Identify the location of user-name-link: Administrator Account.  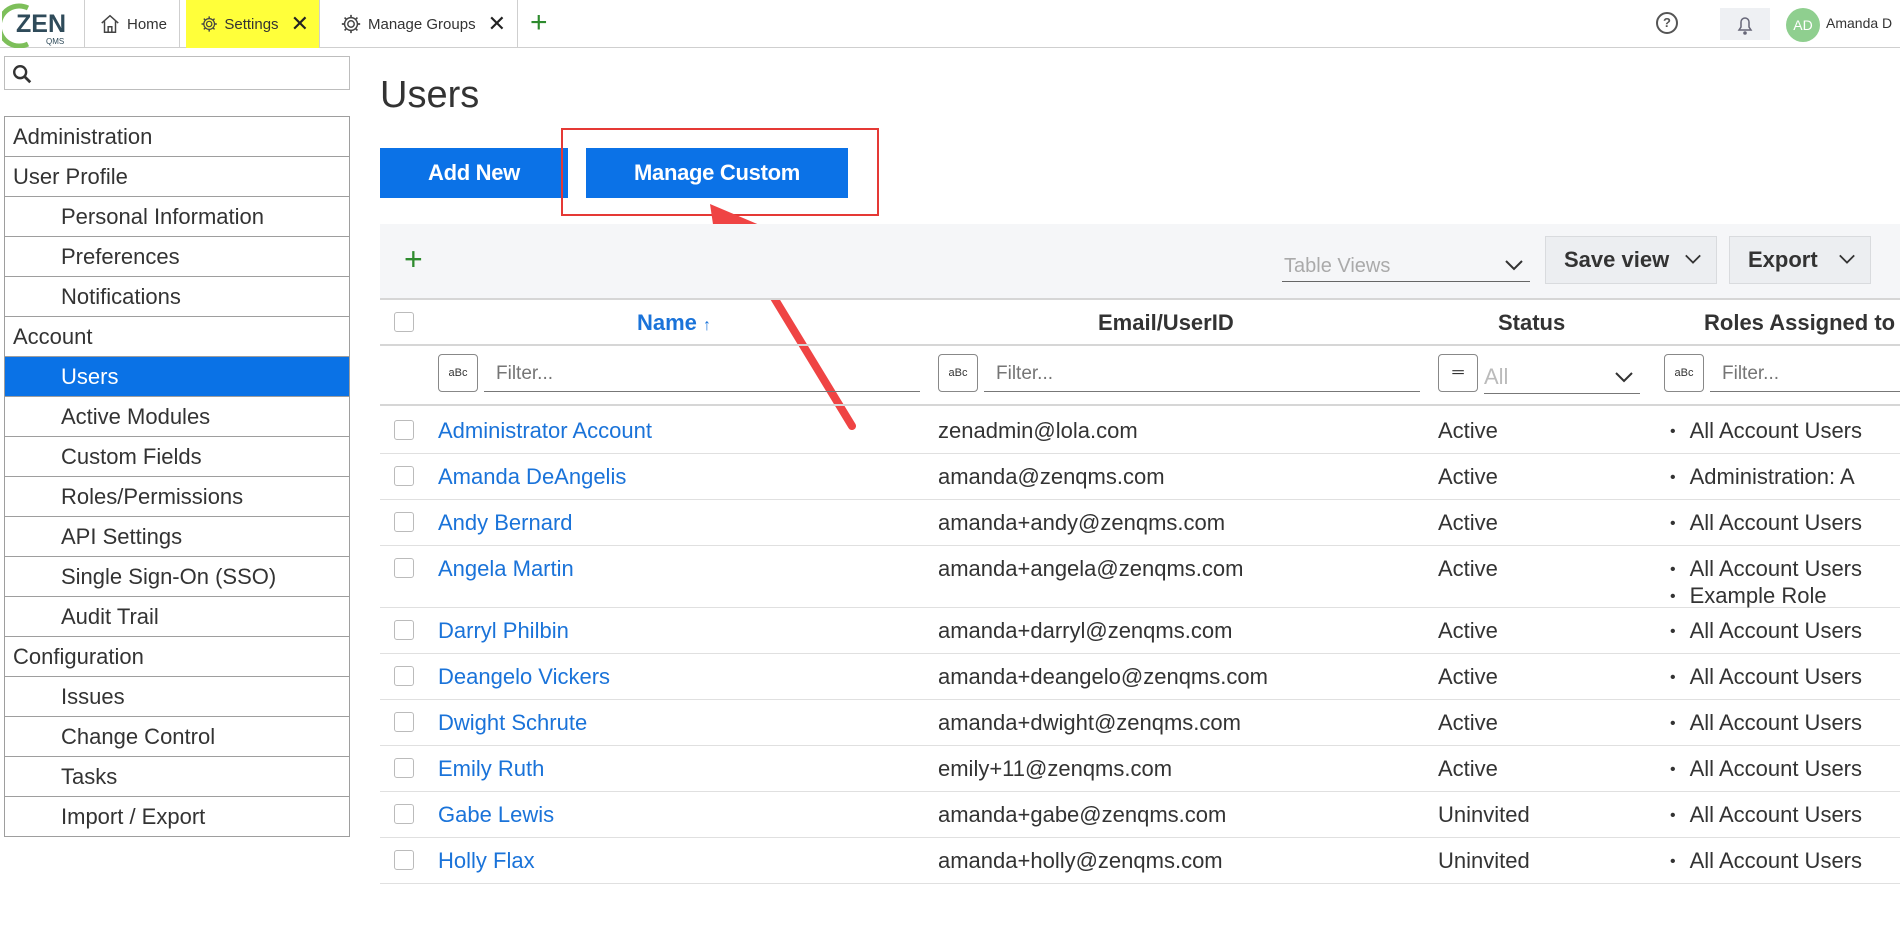
(545, 431).